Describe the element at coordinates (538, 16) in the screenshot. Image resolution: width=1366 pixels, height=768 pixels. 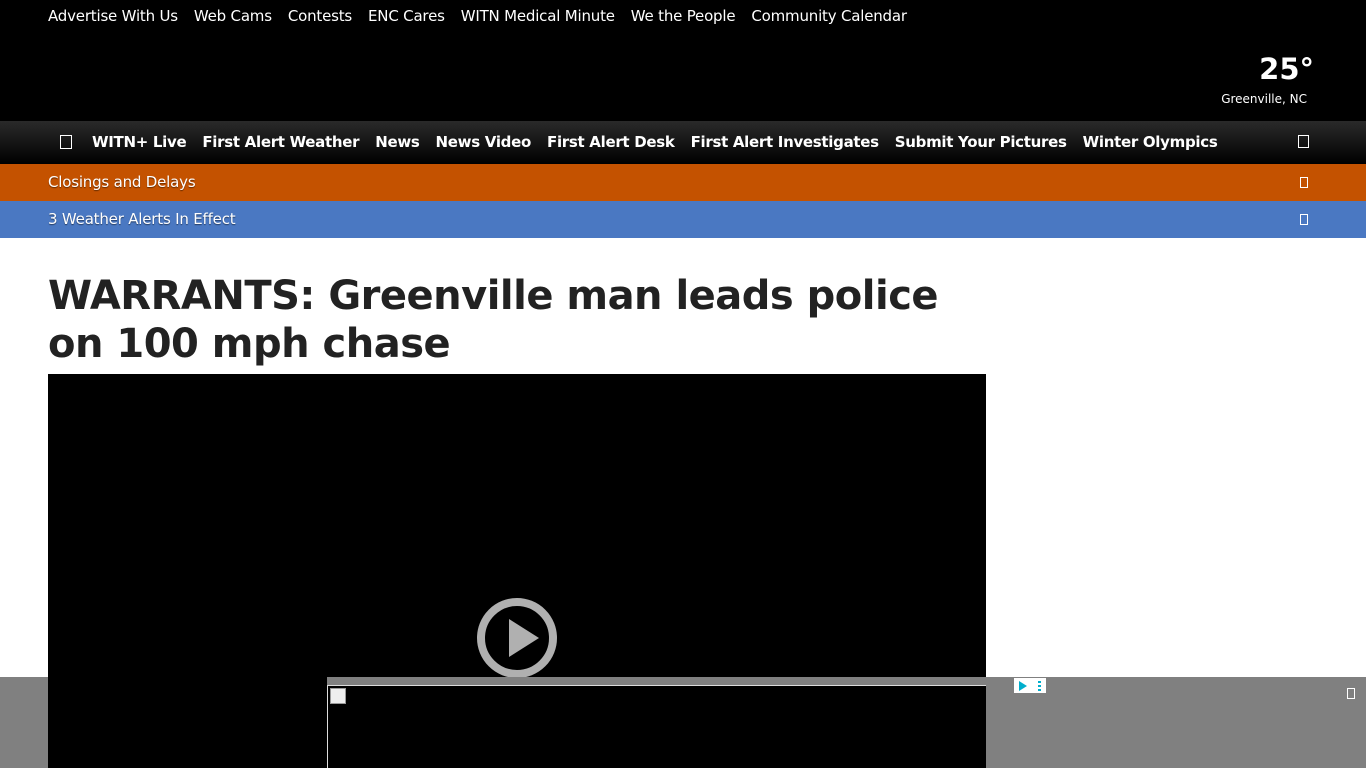
I see `top-link-medical-minute: WITN Medical Minute` at that location.